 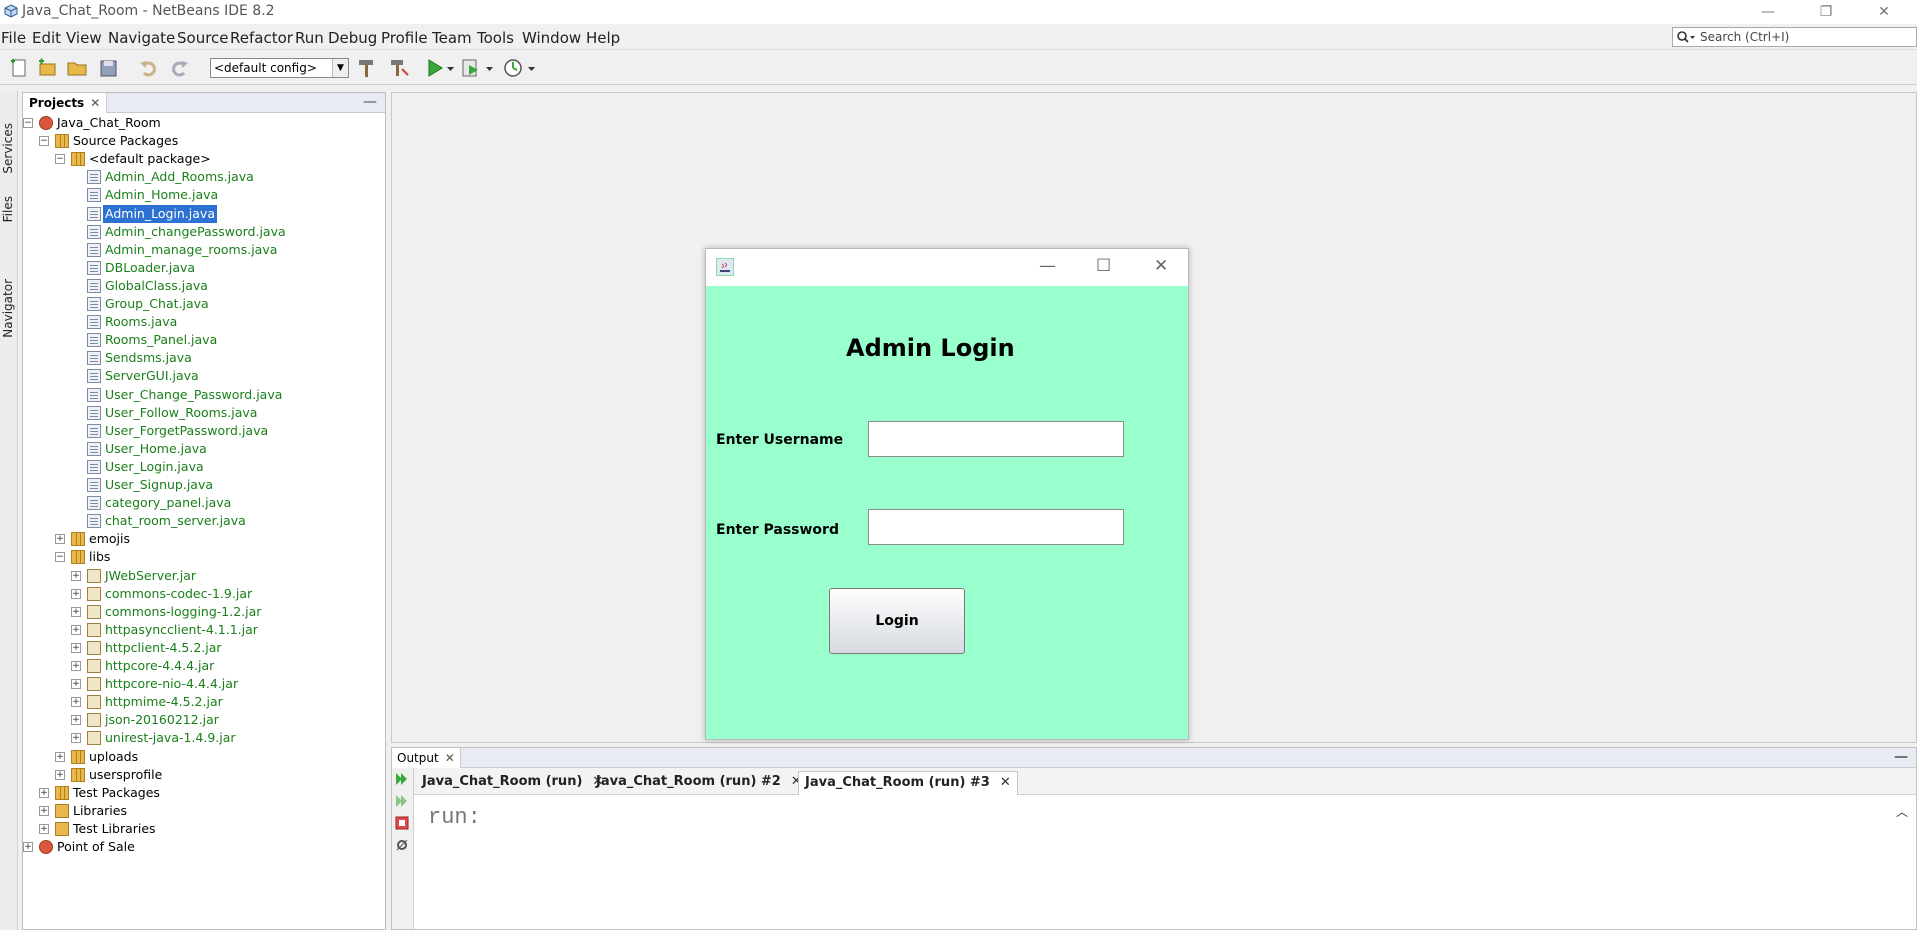 What do you see at coordinates (77, 68) in the screenshot?
I see `open-project-icon` at bounding box center [77, 68].